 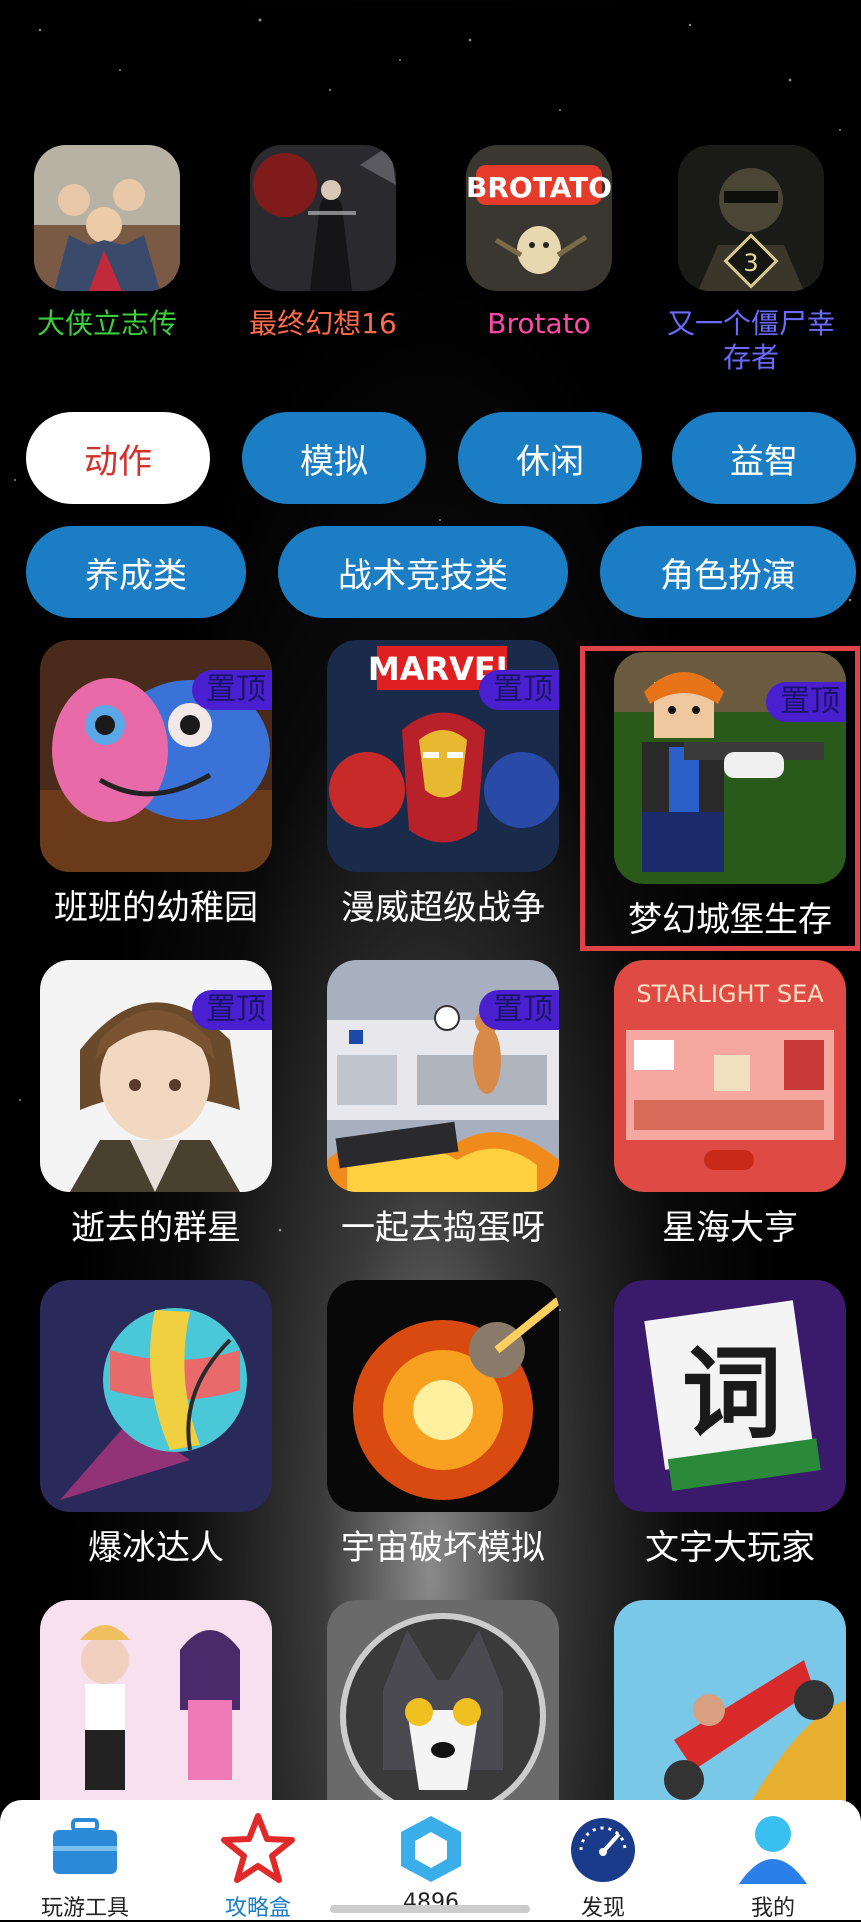 What do you see at coordinates (257, 1908) in the screenshot?
I see `nav-item-guides-label: 攻略盒` at bounding box center [257, 1908].